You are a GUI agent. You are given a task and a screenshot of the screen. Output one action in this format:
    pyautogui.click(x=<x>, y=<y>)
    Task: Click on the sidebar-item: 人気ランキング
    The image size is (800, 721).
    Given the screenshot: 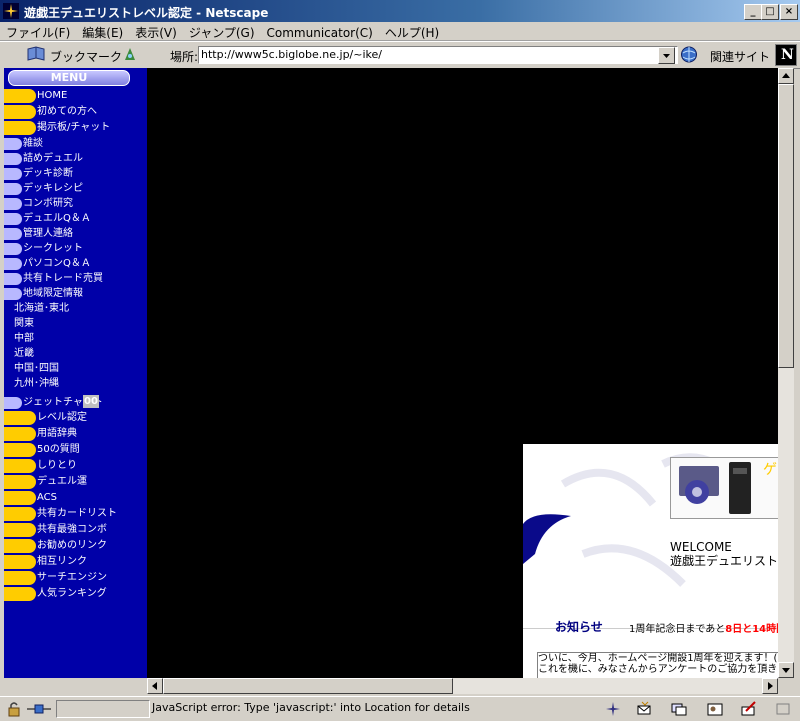 What is the action you would take?
    pyautogui.click(x=75, y=593)
    